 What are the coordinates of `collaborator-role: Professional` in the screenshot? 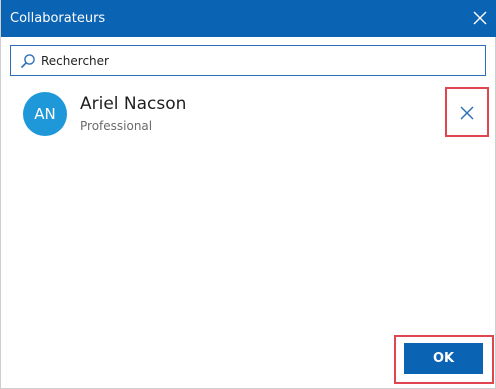 It's located at (116, 126).